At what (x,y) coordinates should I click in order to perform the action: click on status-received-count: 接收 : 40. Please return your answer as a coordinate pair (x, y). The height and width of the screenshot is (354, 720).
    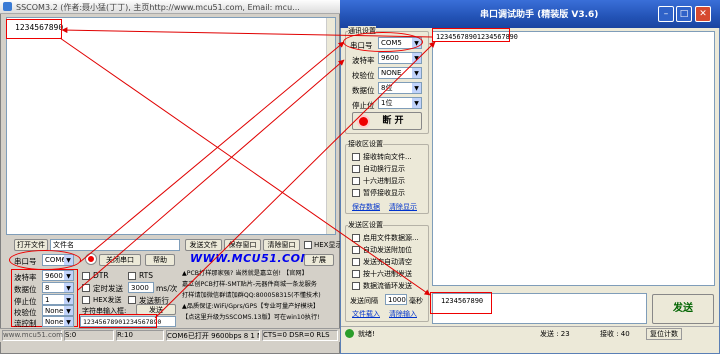
    Looking at the image, I should click on (615, 334).